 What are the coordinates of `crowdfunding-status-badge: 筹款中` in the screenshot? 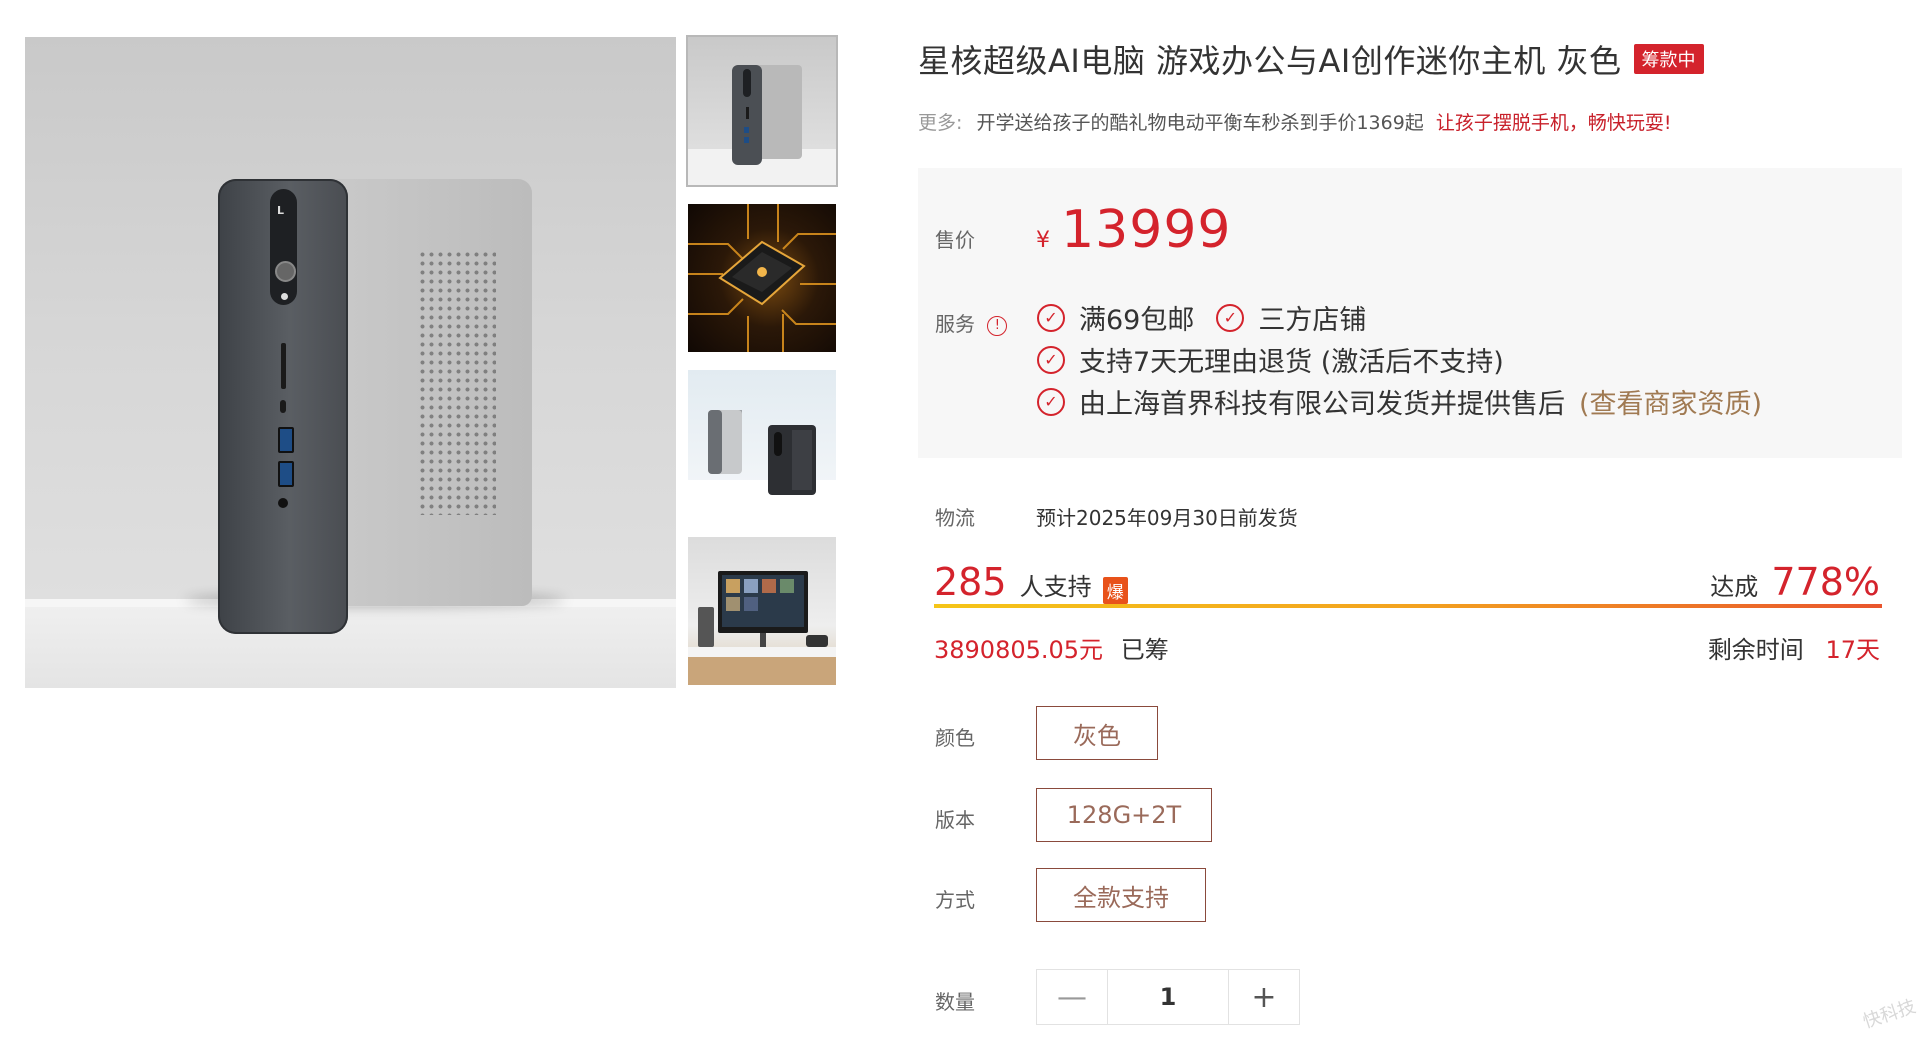 It's located at (1668, 59).